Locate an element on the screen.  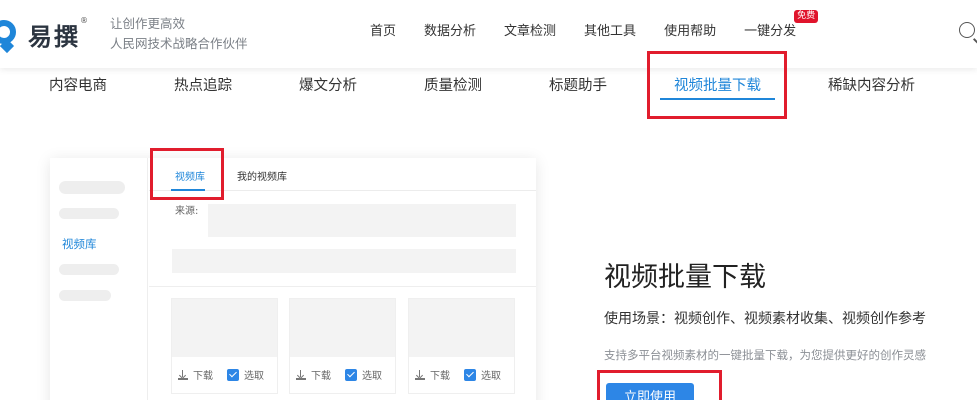
active-tab-underline is located at coordinates (717, 99).